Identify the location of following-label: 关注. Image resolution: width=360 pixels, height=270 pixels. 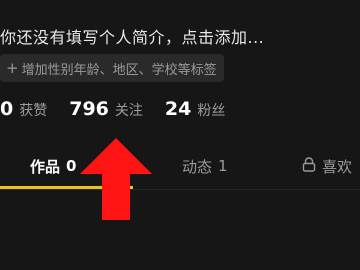
(128, 111).